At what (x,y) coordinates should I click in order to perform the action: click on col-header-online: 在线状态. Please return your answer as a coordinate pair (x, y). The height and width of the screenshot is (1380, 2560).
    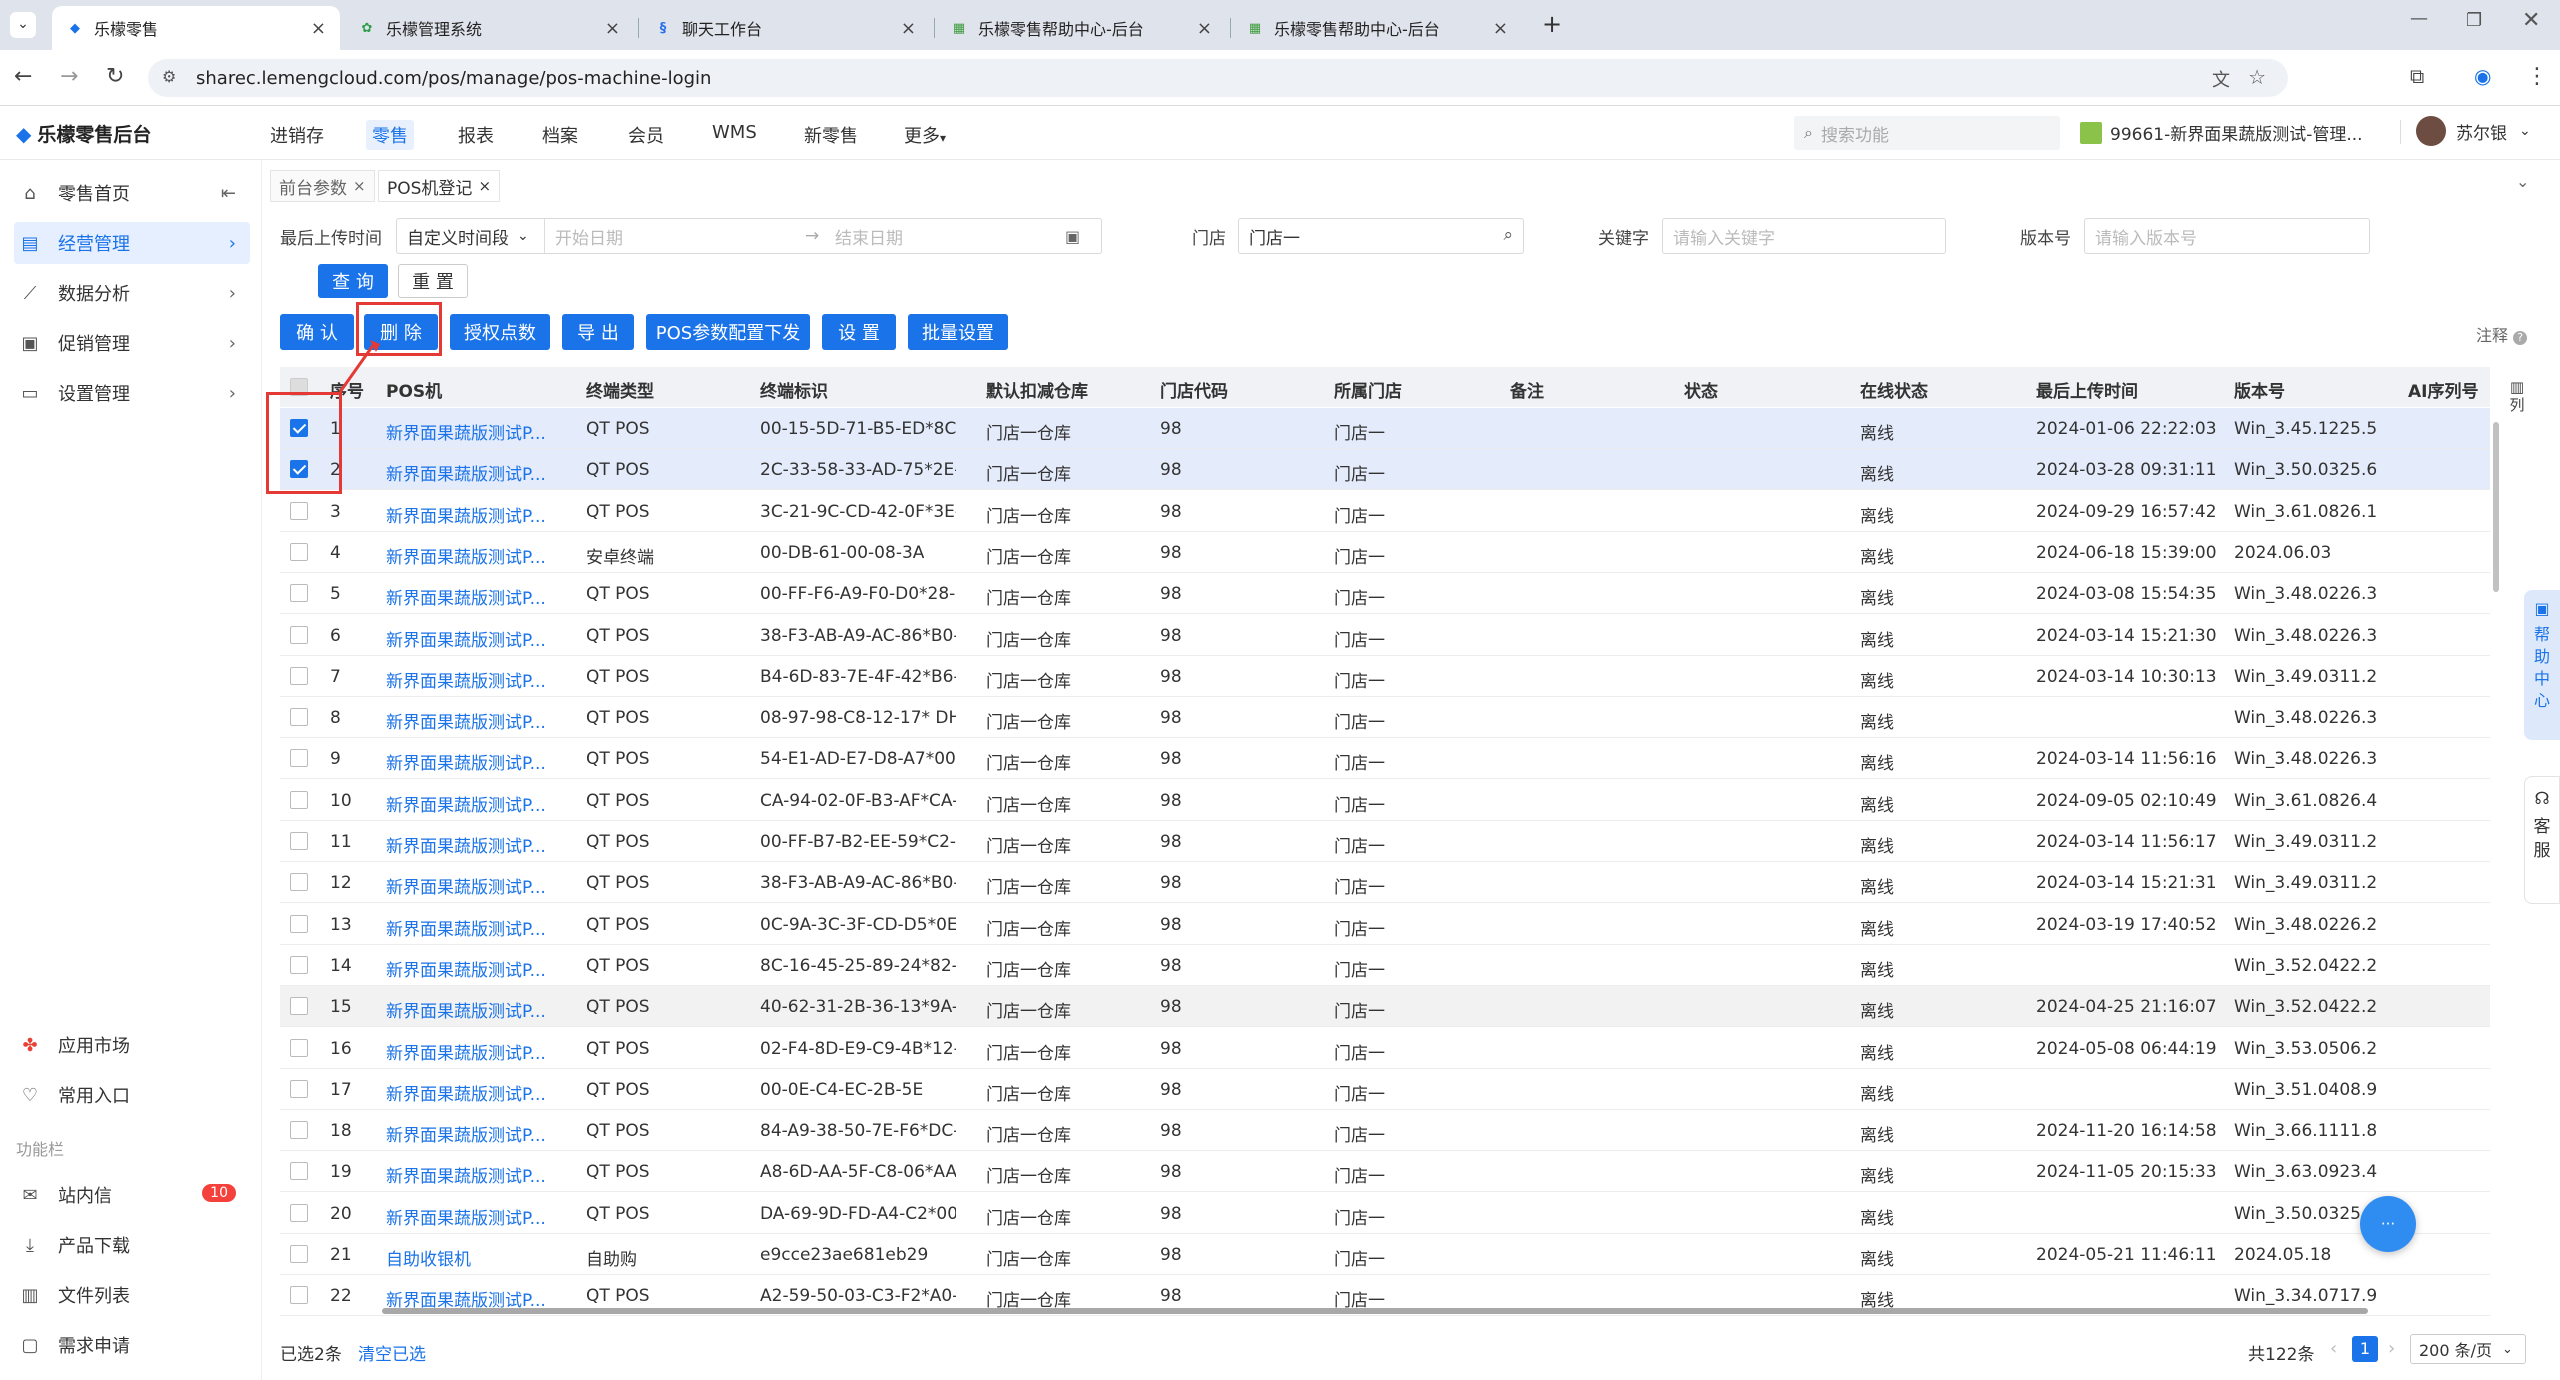
    Looking at the image, I should click on (1894, 389).